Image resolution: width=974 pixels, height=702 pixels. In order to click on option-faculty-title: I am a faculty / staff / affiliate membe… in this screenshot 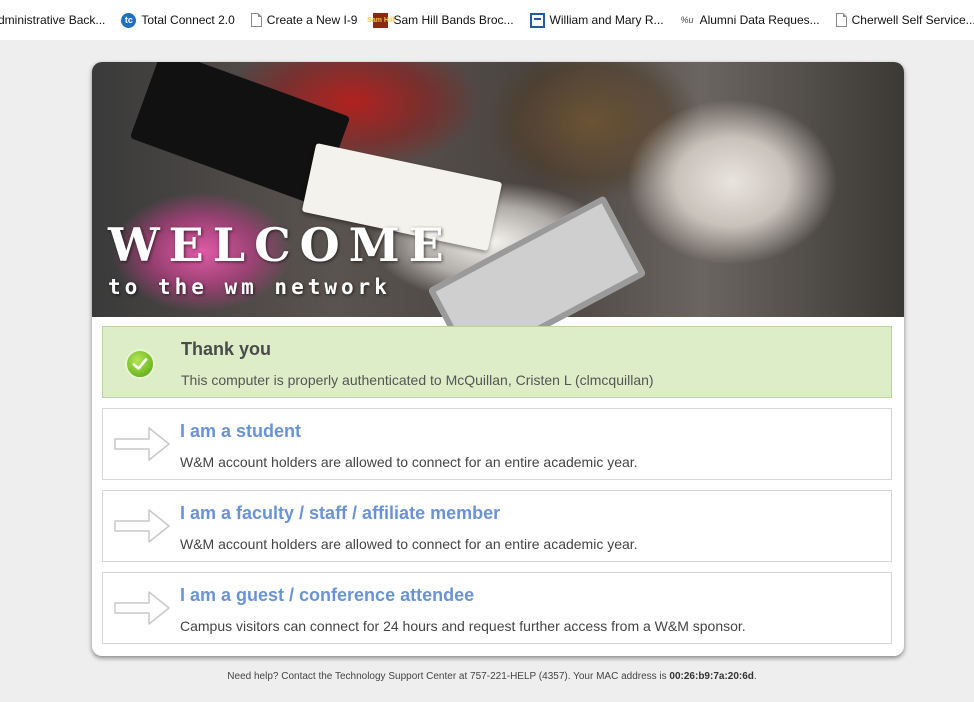, I will do `click(340, 513)`.